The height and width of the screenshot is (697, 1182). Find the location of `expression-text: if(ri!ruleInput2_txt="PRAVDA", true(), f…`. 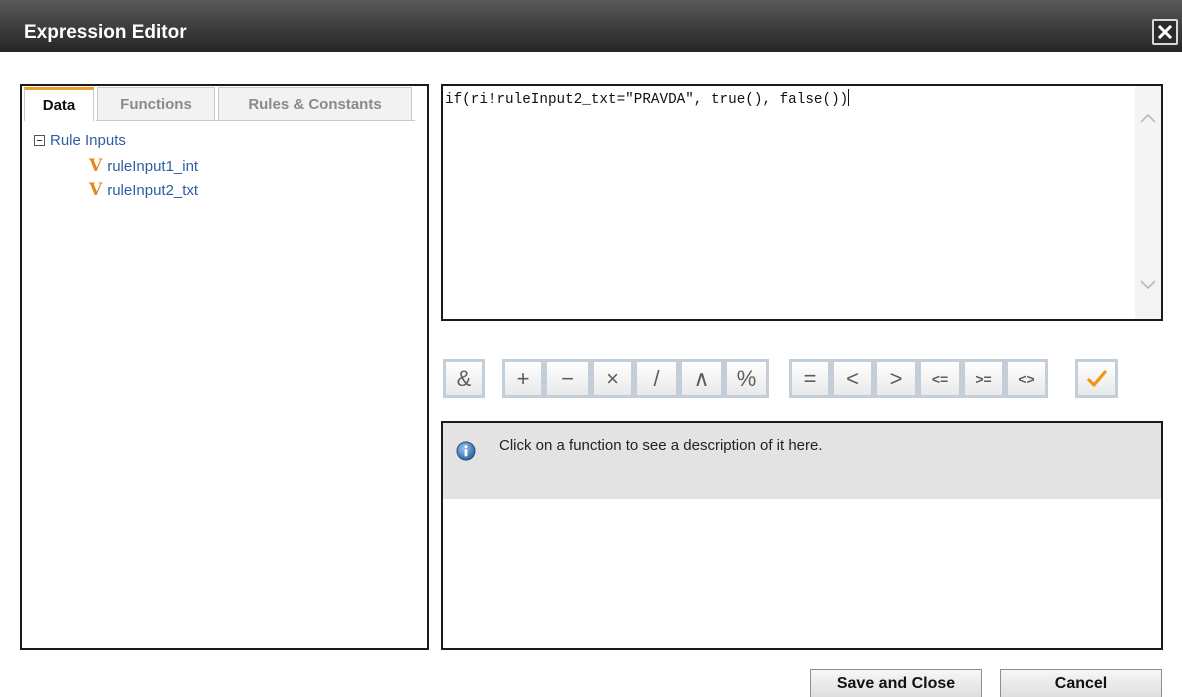

expression-text: if(ri!ruleInput2_txt="PRAVDA", true(), f… is located at coordinates (647, 98).